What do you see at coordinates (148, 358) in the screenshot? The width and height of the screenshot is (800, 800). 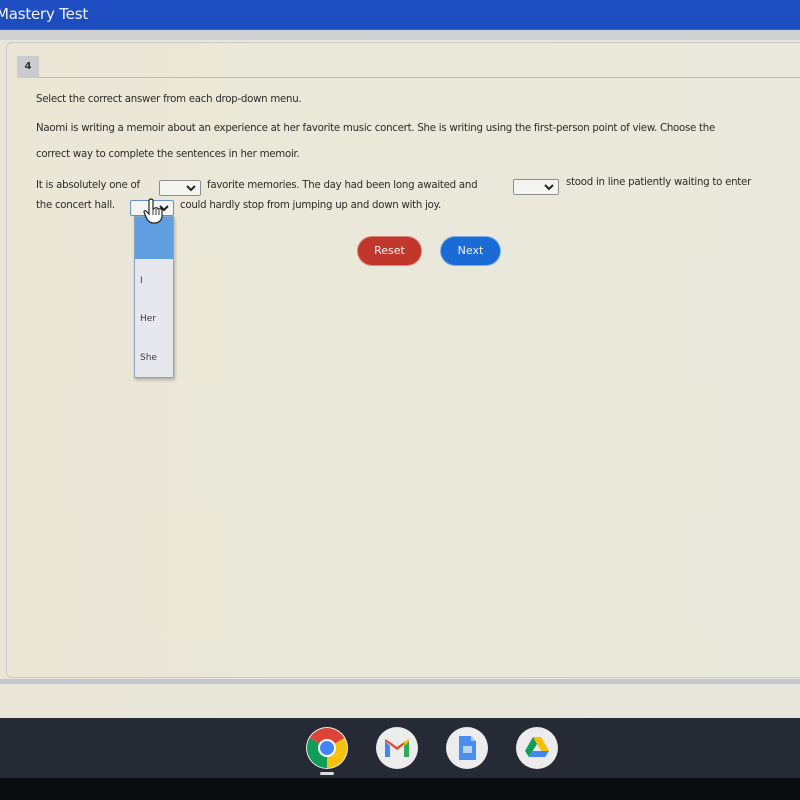 I see `dropdown-option-she: She` at bounding box center [148, 358].